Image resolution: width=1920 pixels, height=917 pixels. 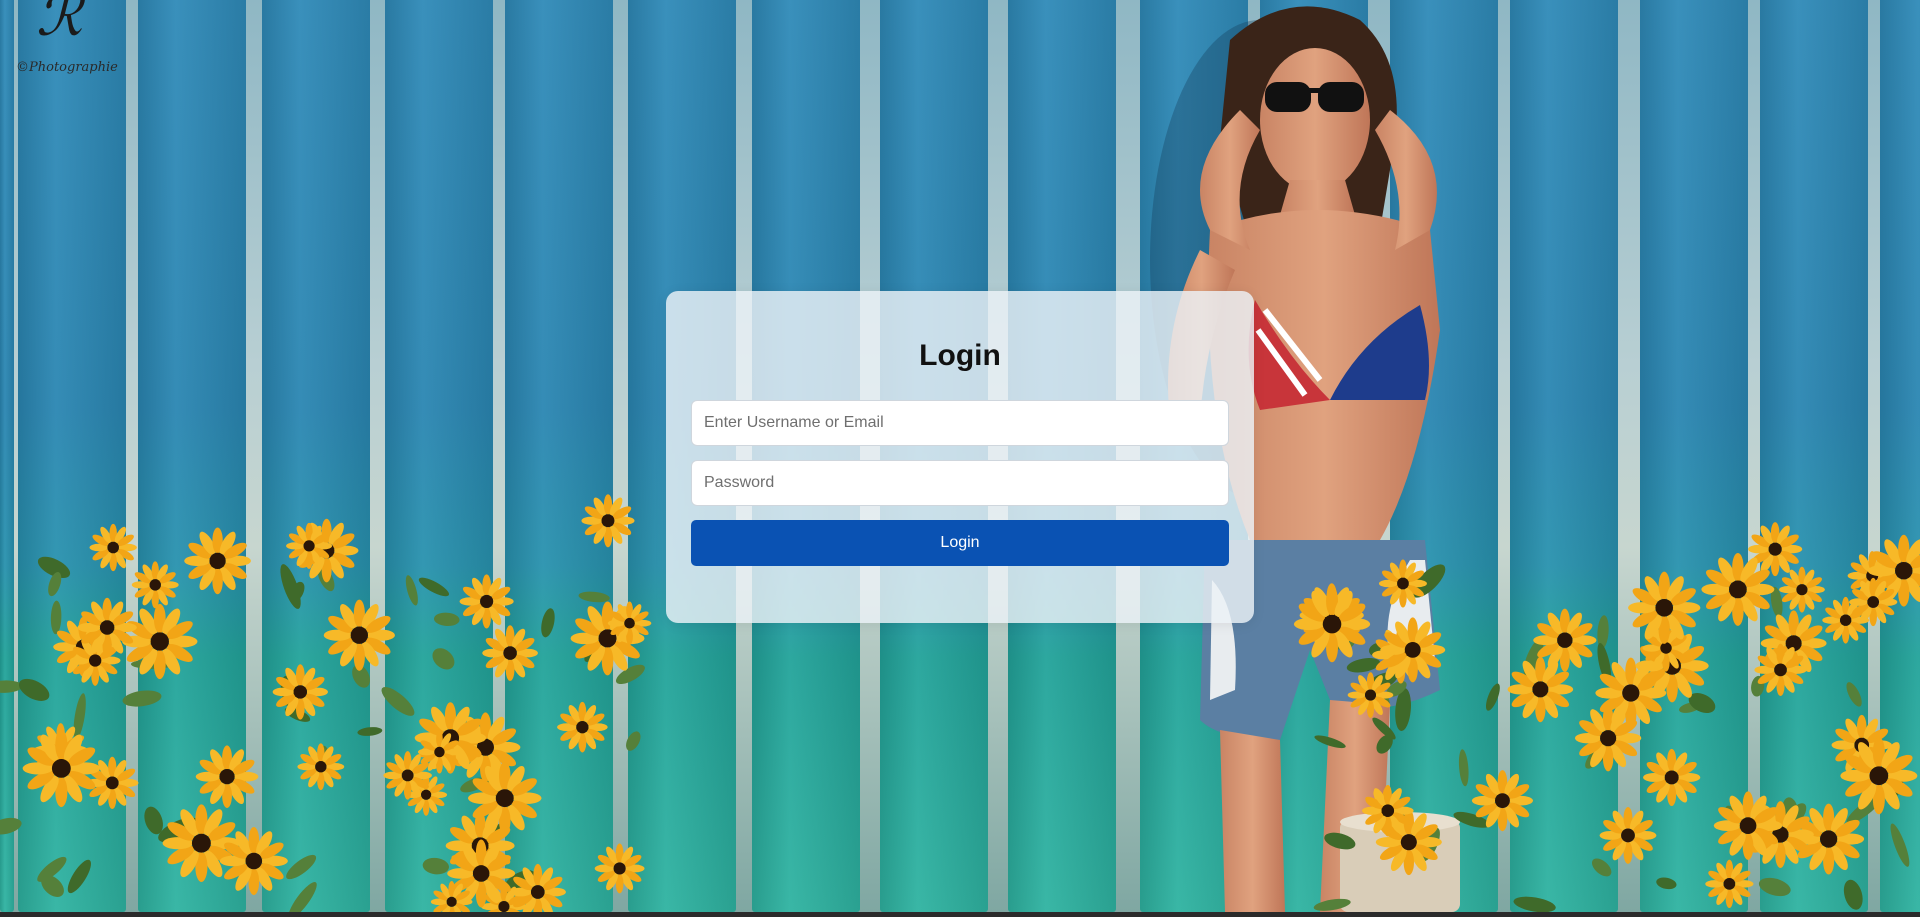 I want to click on password-input, so click(x=960, y=483).